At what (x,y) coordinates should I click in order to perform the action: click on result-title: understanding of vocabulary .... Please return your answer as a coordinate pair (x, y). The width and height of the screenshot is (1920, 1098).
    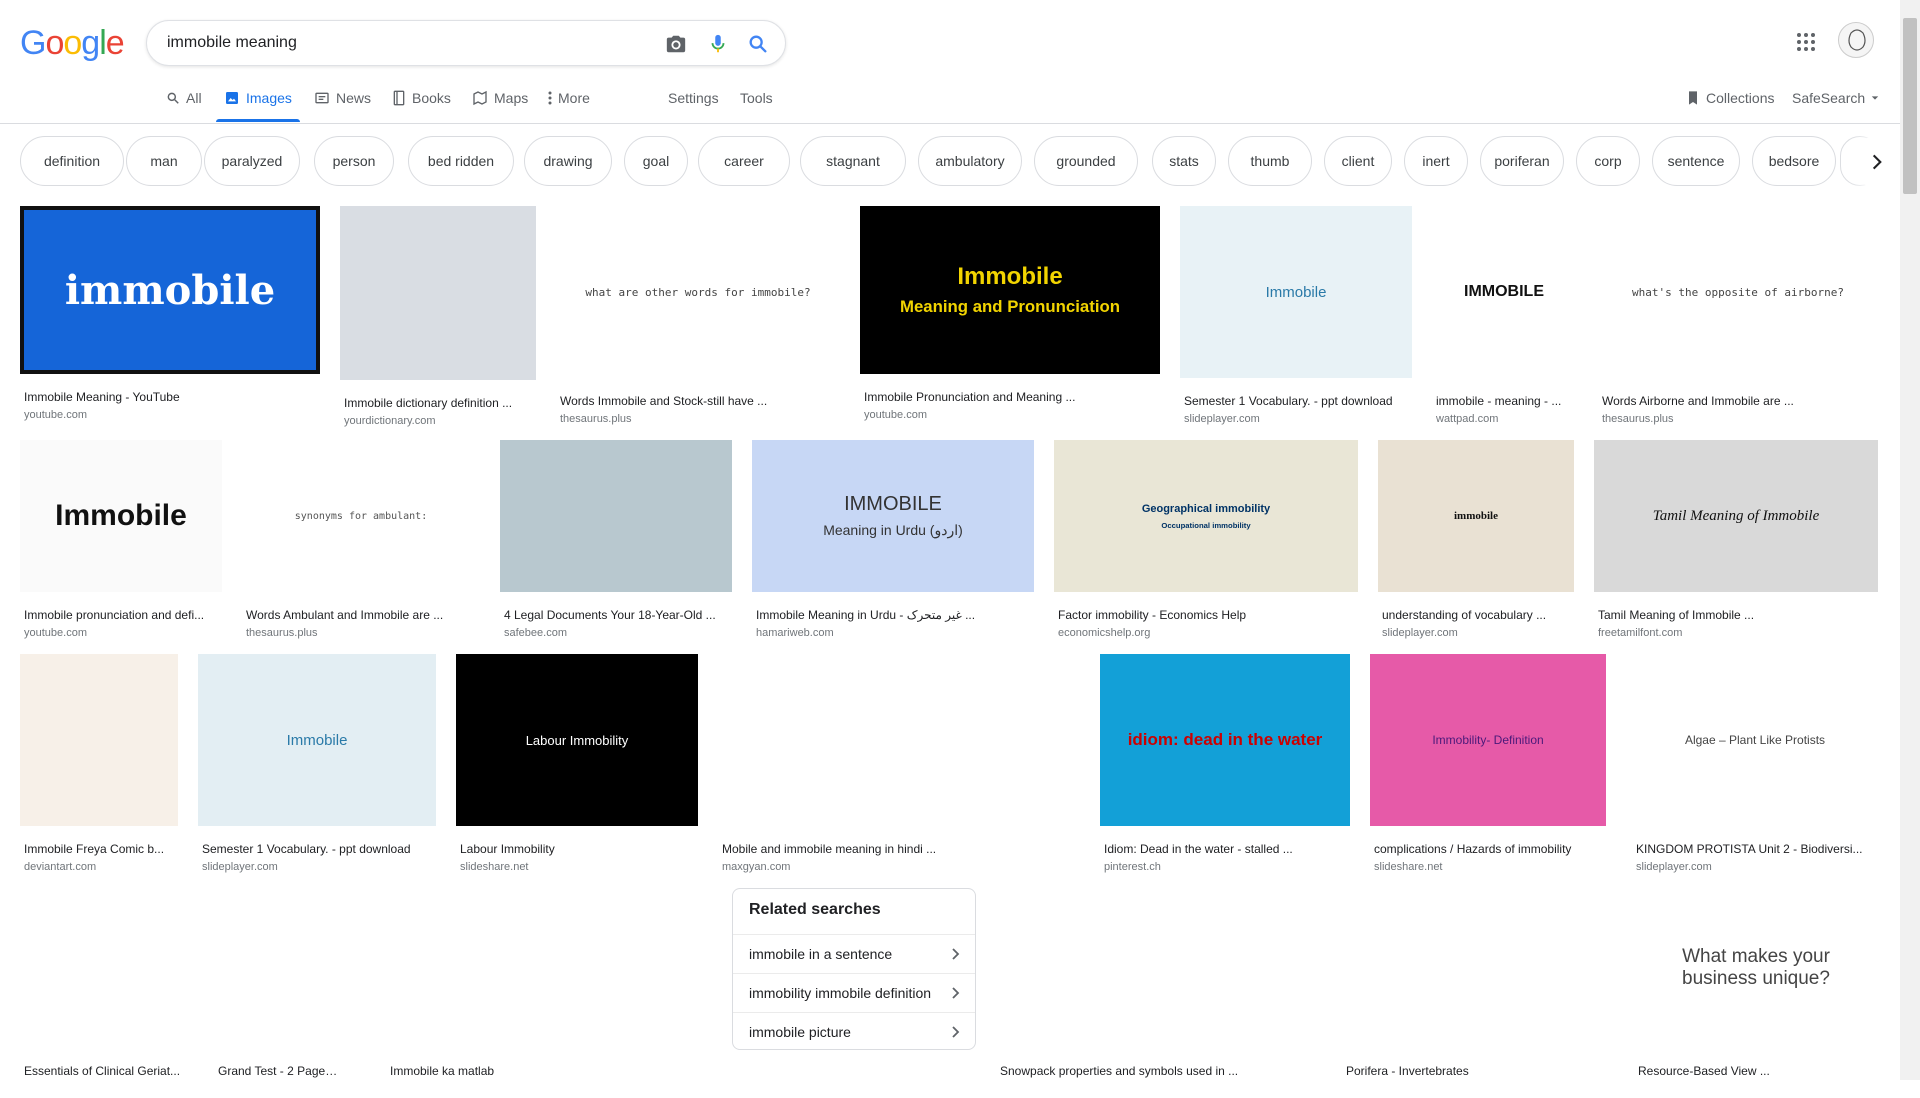
    Looking at the image, I should click on (1477, 615).